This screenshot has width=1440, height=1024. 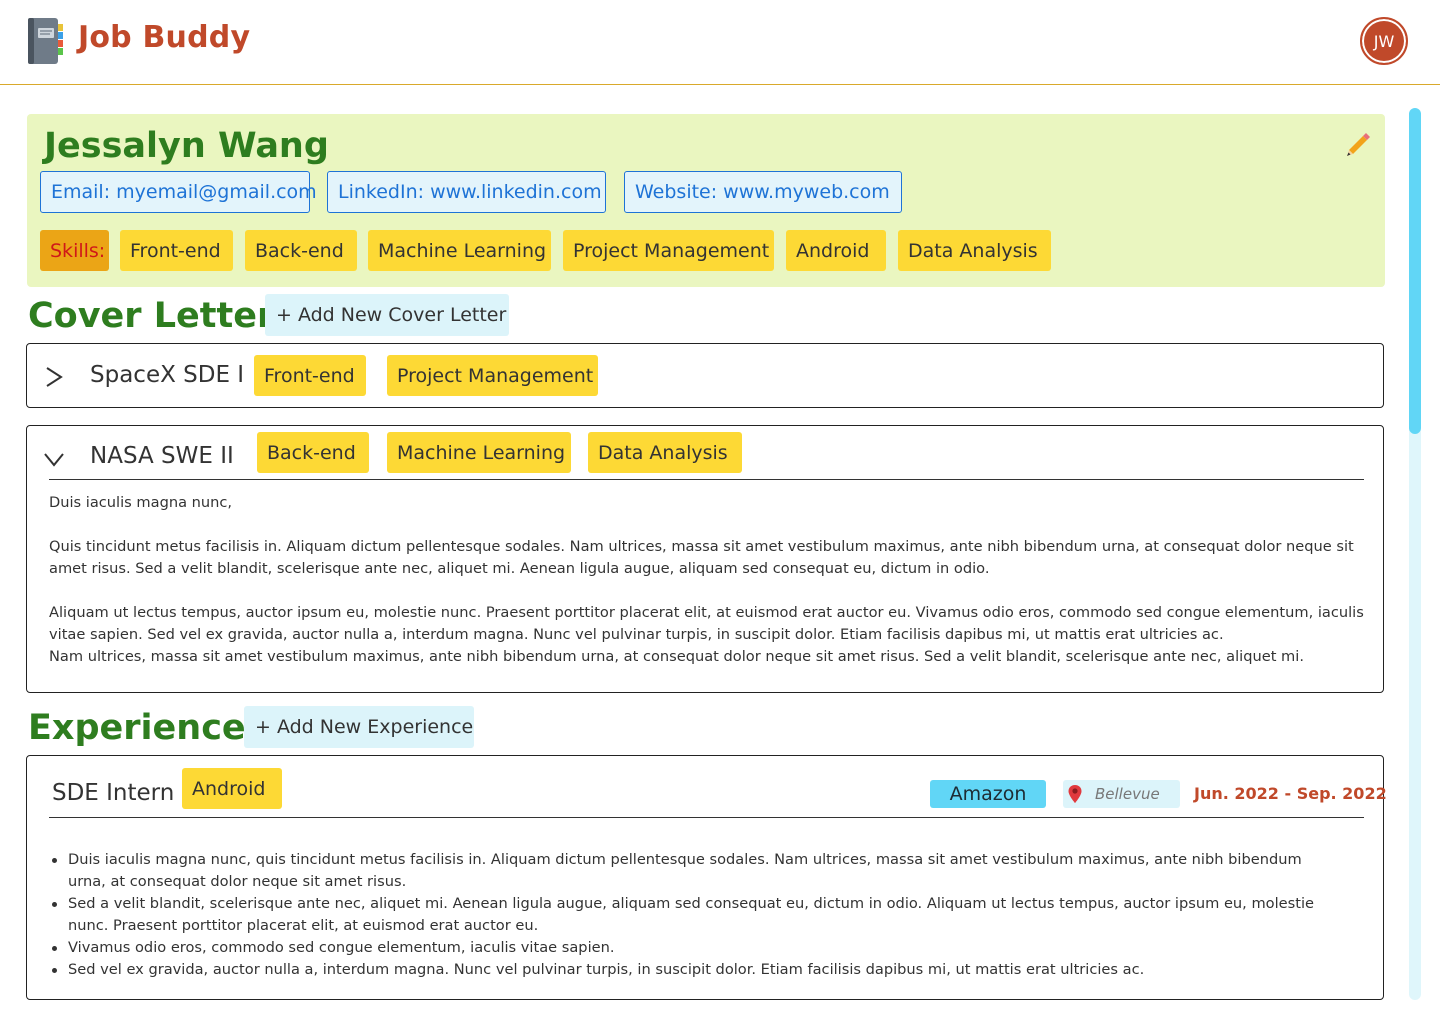 I want to click on email-link: Email: myemail@gmail.com, so click(x=178, y=192).